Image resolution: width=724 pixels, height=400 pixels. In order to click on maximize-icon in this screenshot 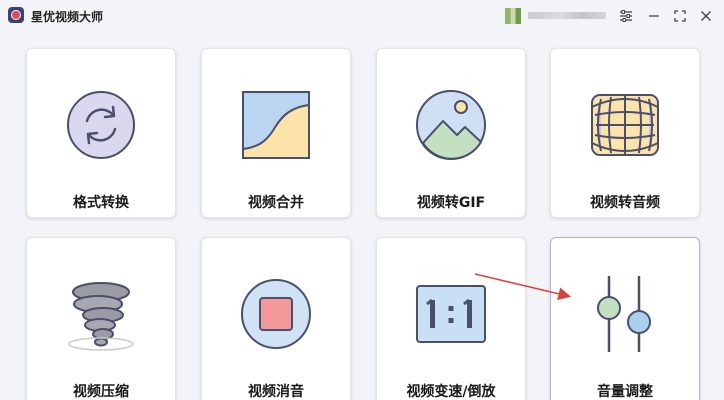, I will do `click(680, 16)`.